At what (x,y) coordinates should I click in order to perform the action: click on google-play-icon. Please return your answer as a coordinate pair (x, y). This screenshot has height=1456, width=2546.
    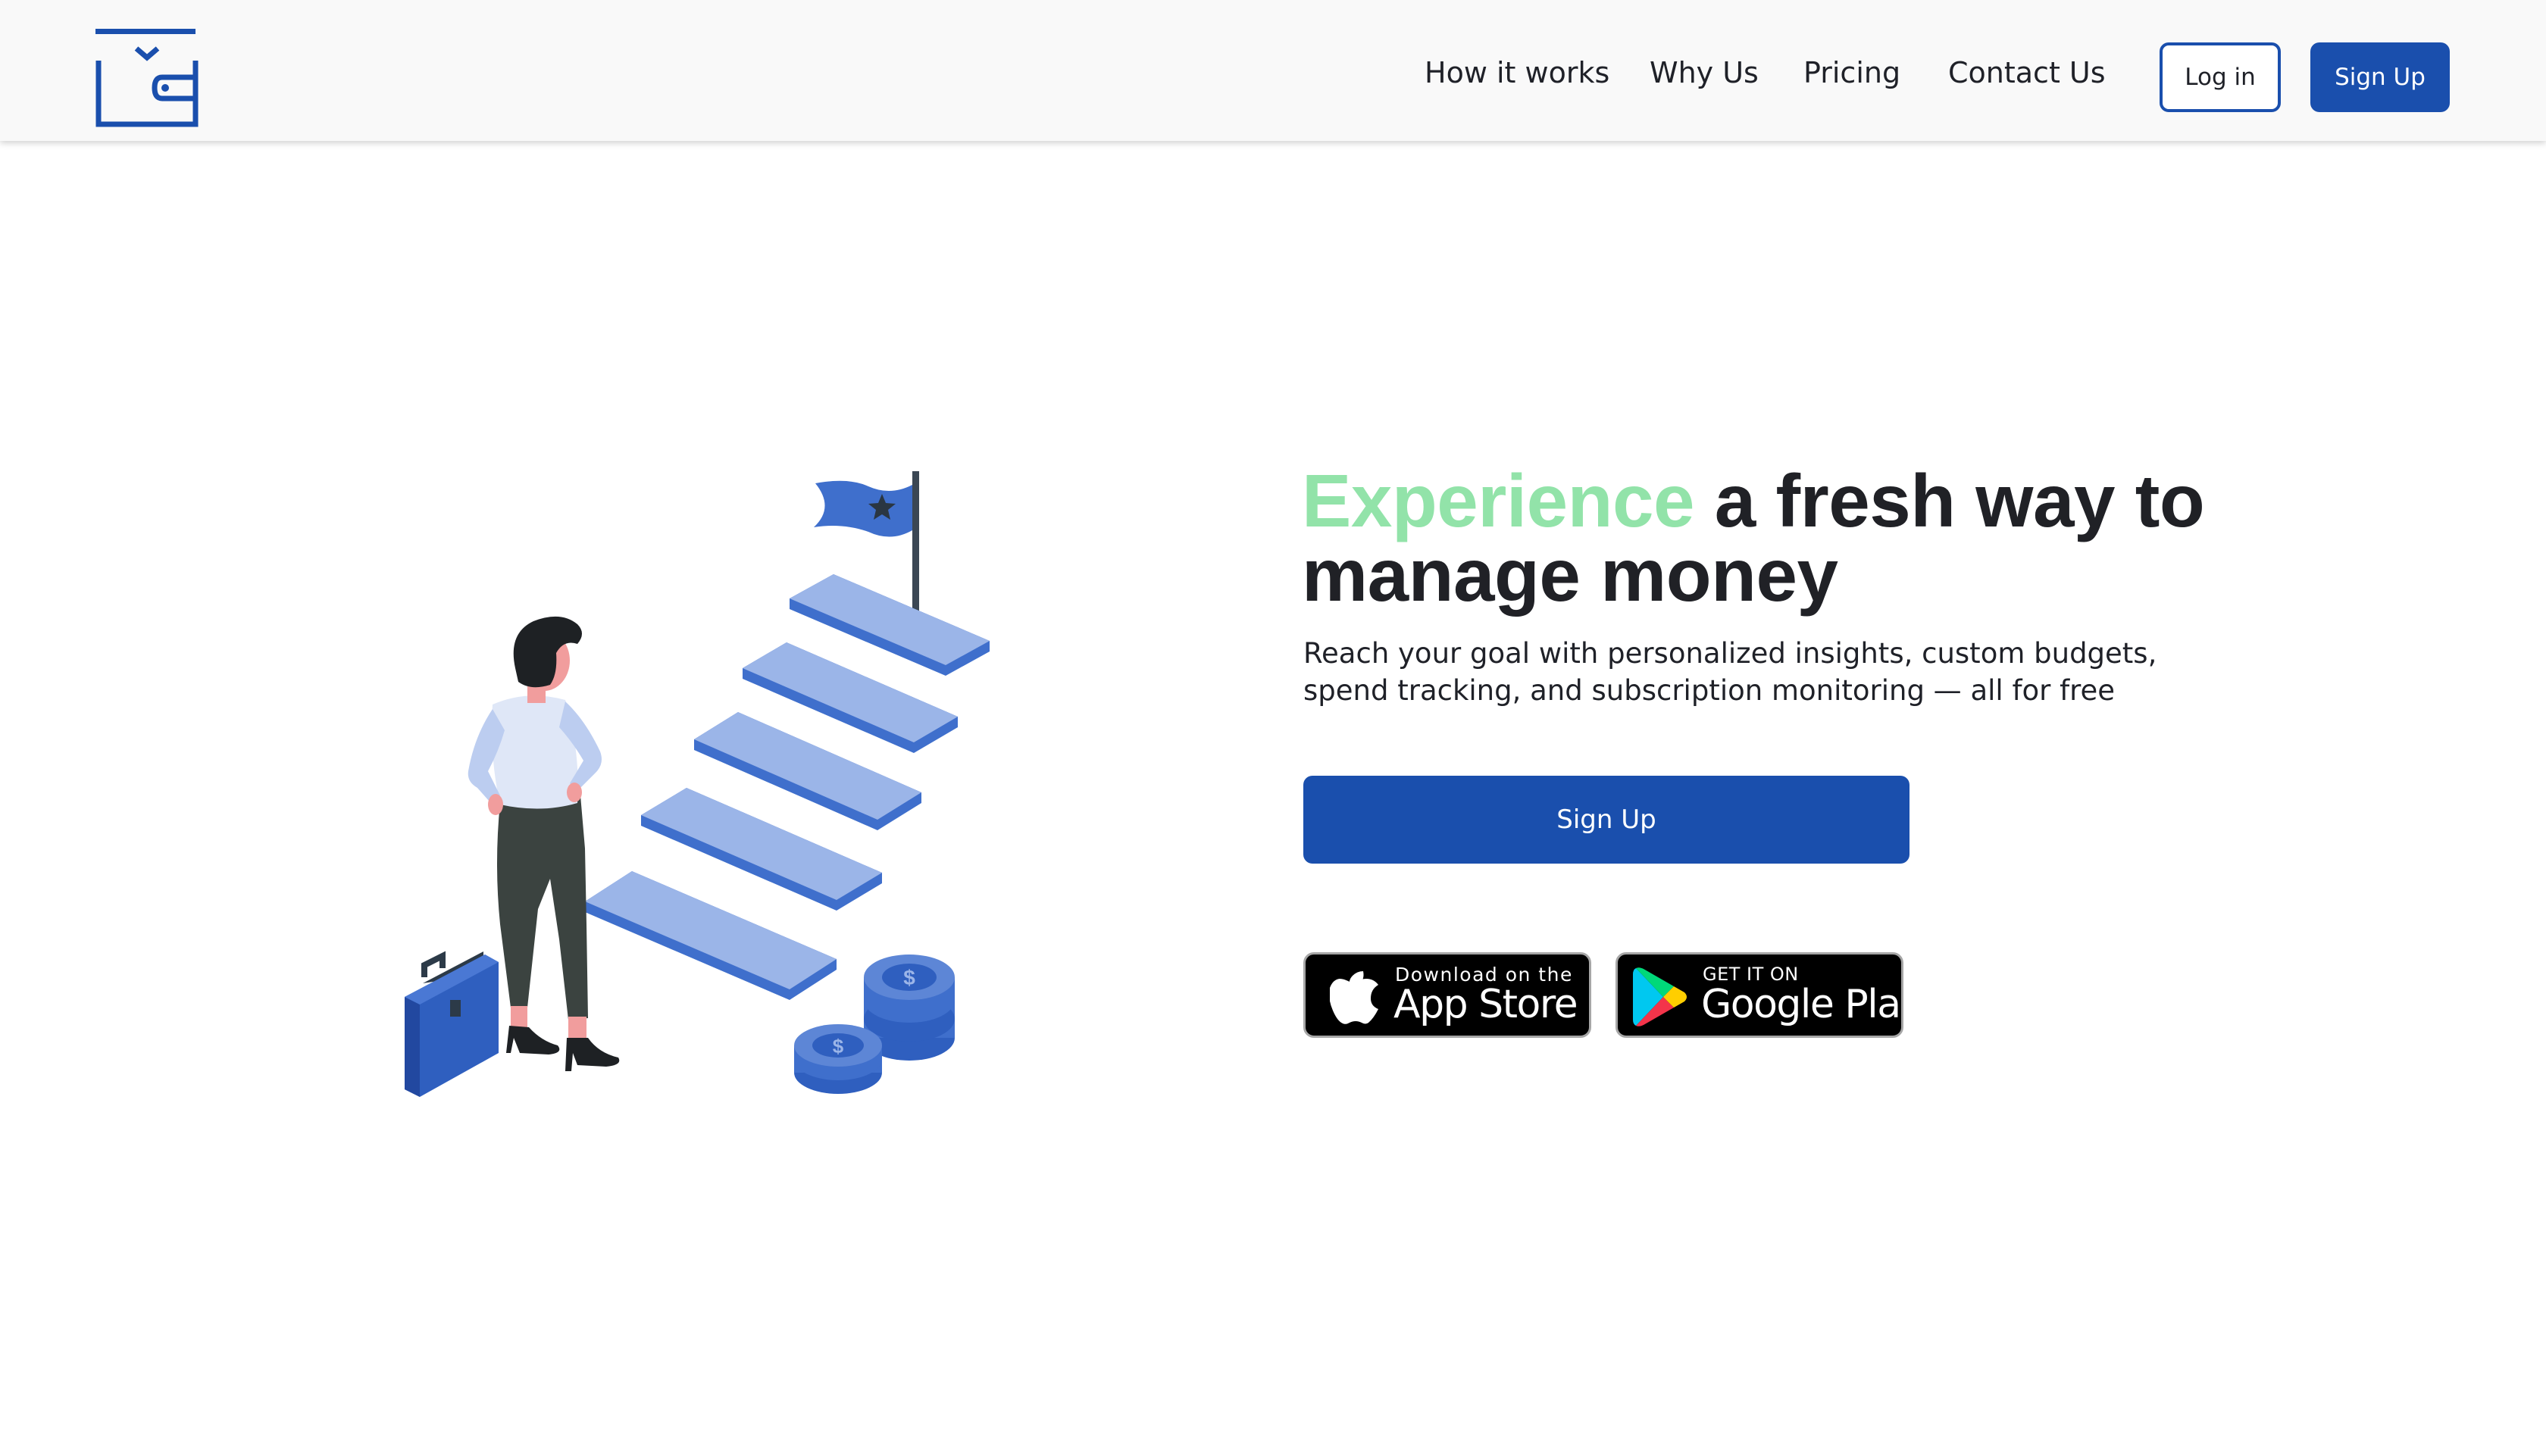
    Looking at the image, I should click on (1660, 997).